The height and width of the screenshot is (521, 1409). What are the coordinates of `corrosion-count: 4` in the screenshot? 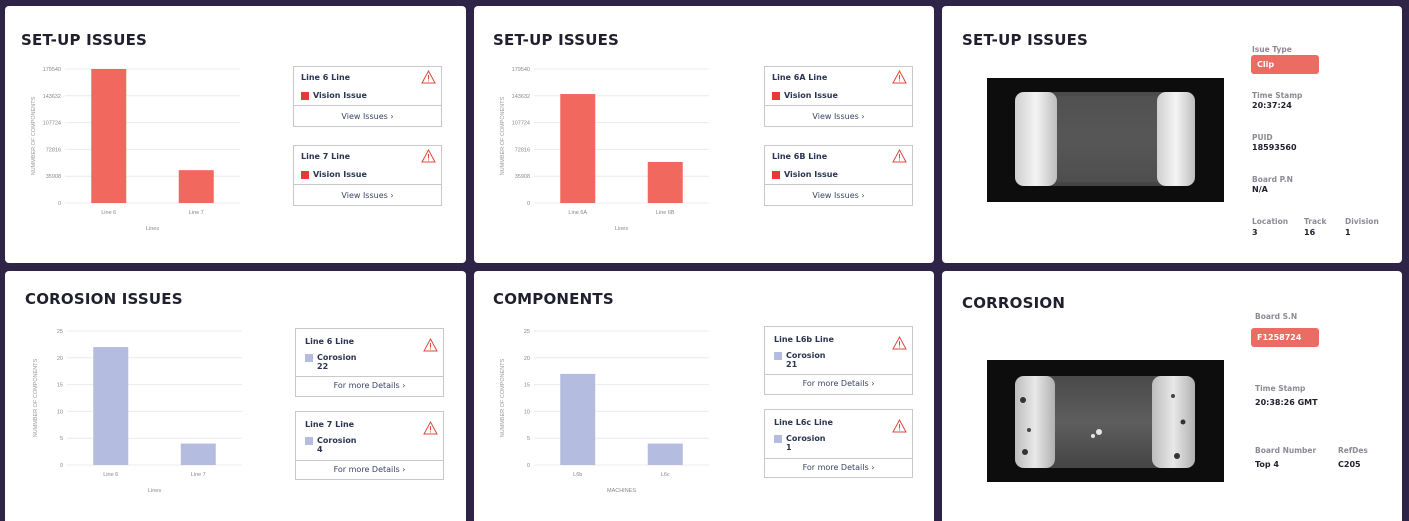 It's located at (320, 449).